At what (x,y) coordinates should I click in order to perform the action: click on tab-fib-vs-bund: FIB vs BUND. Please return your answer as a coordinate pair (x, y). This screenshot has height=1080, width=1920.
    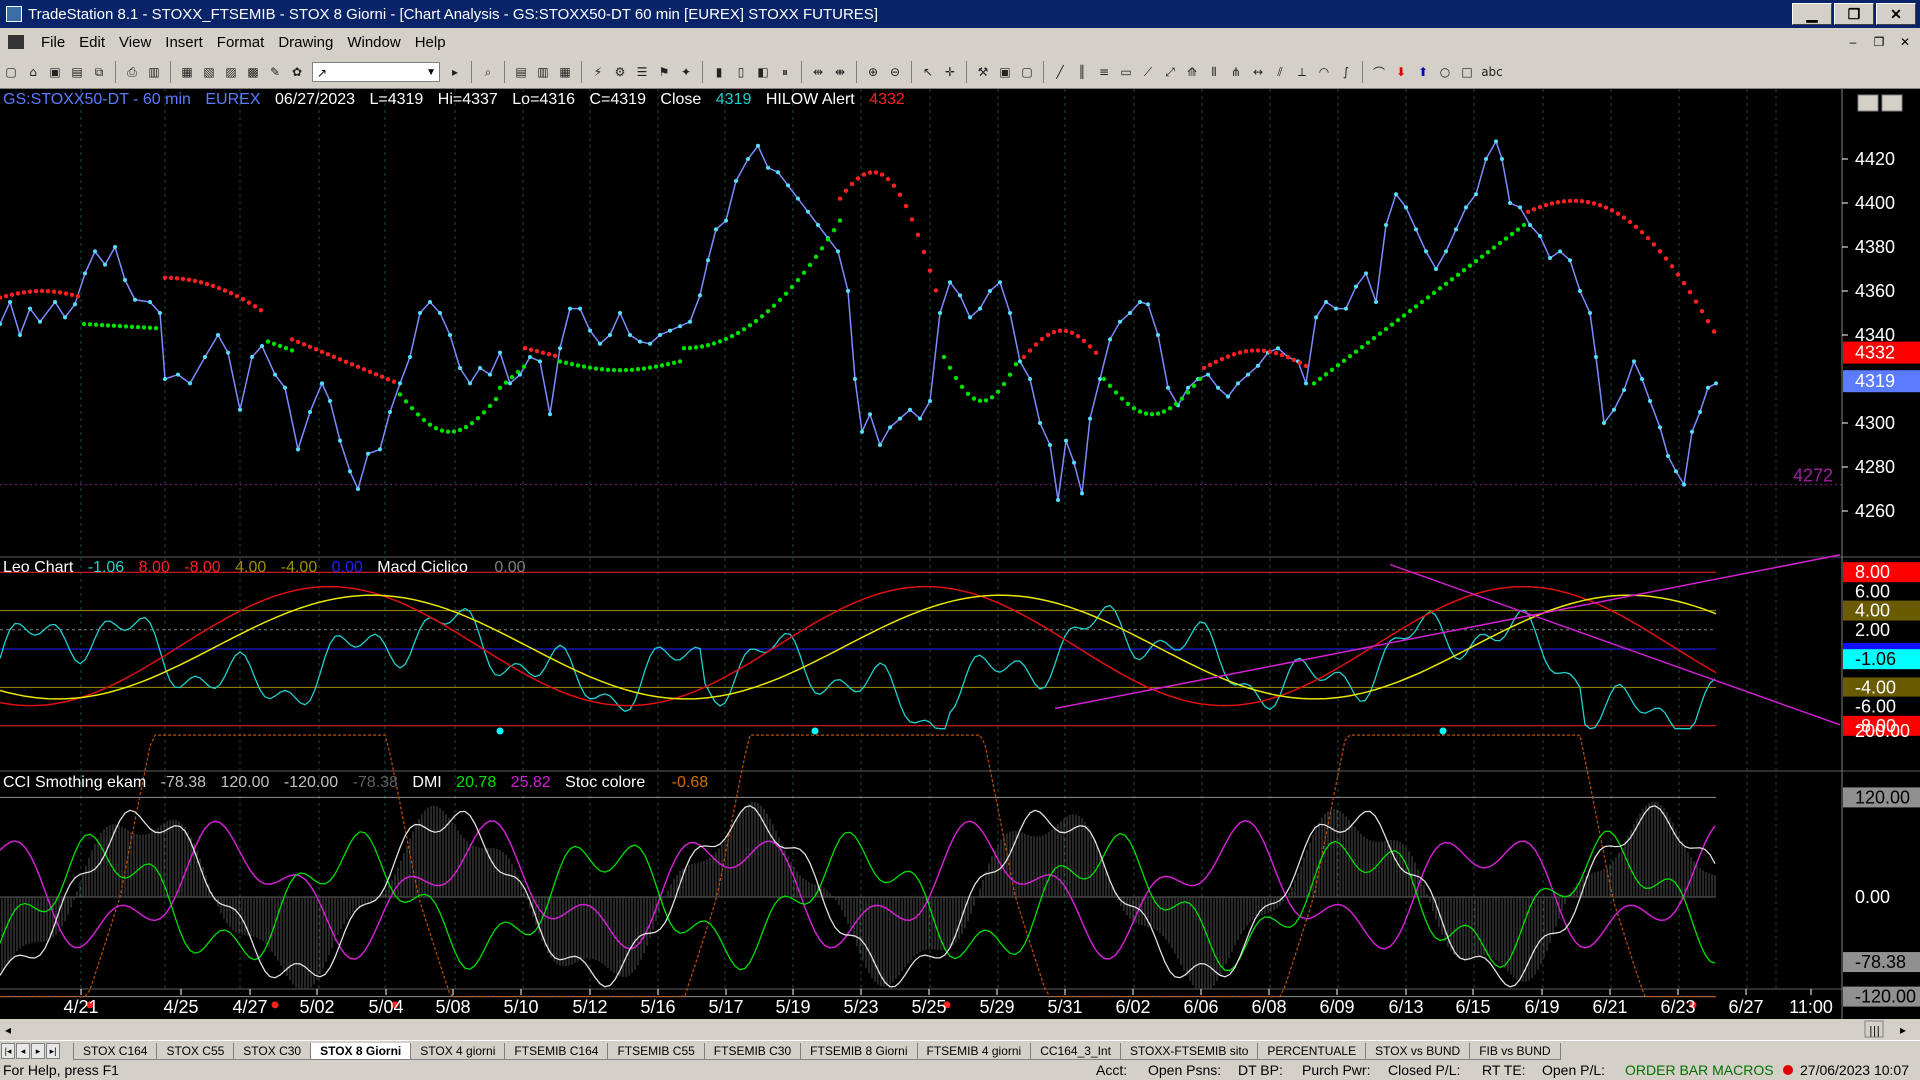
    Looking at the image, I should click on (1515, 1051).